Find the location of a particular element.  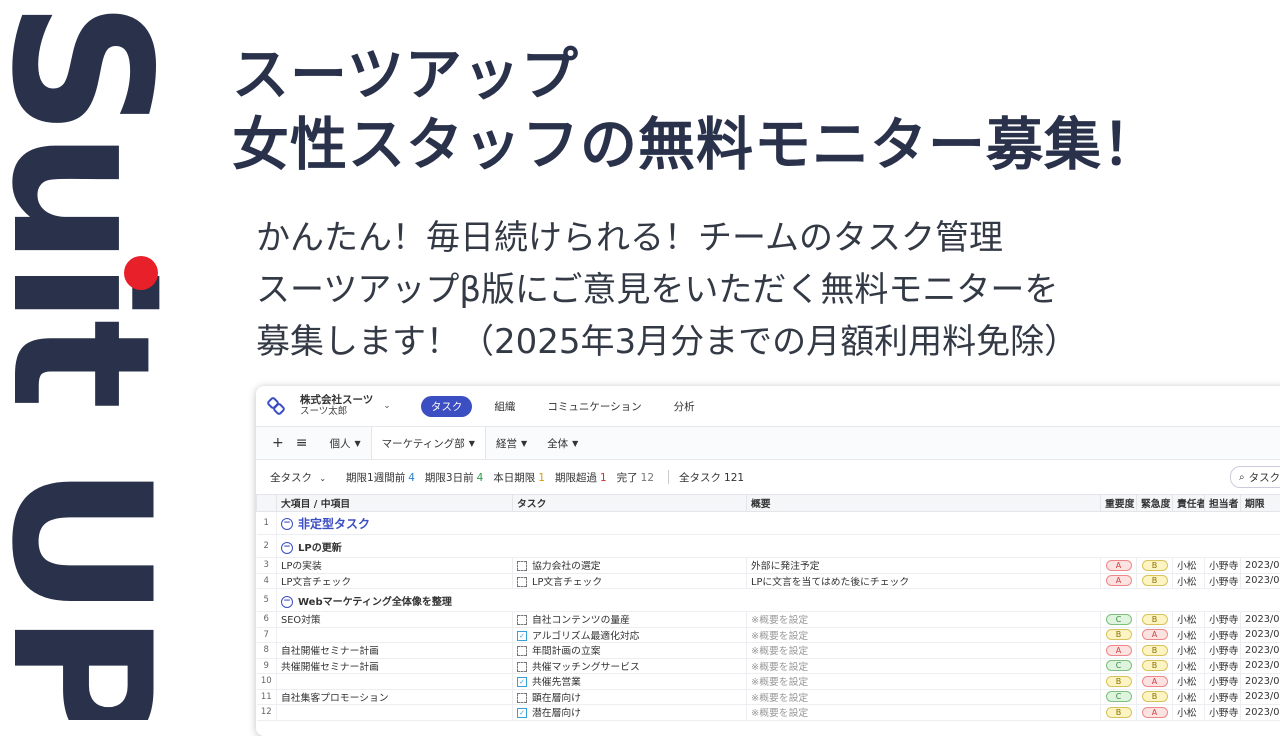

table-row: 8自社開催セミナー計画年間計画の立案※概要を設定AB小松小野寺2023/03 is located at coordinates (768, 651).